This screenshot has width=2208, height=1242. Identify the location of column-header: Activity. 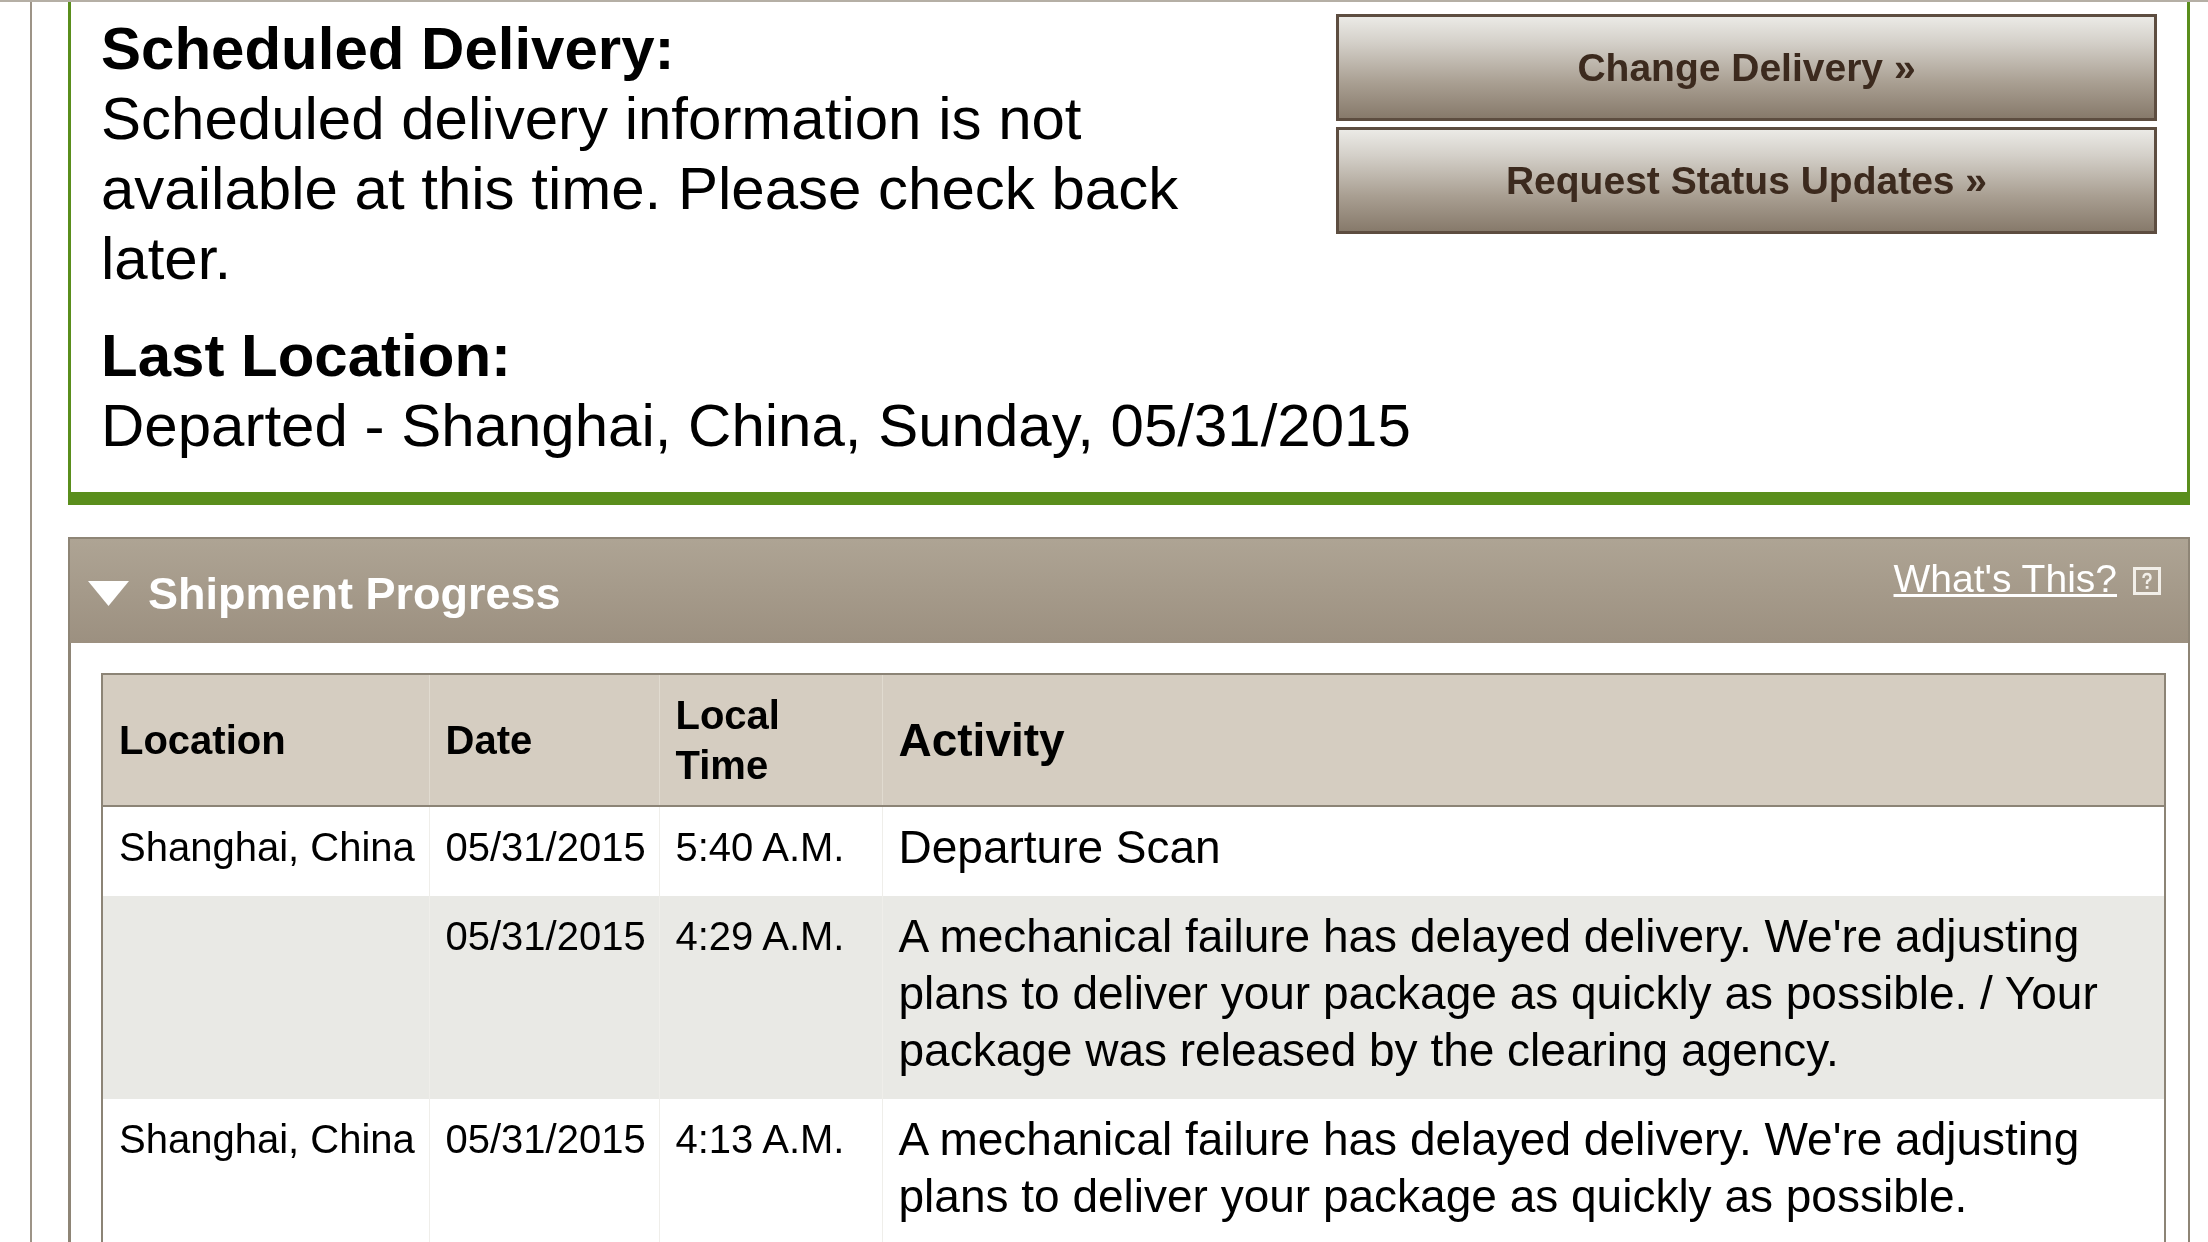
(1523, 740).